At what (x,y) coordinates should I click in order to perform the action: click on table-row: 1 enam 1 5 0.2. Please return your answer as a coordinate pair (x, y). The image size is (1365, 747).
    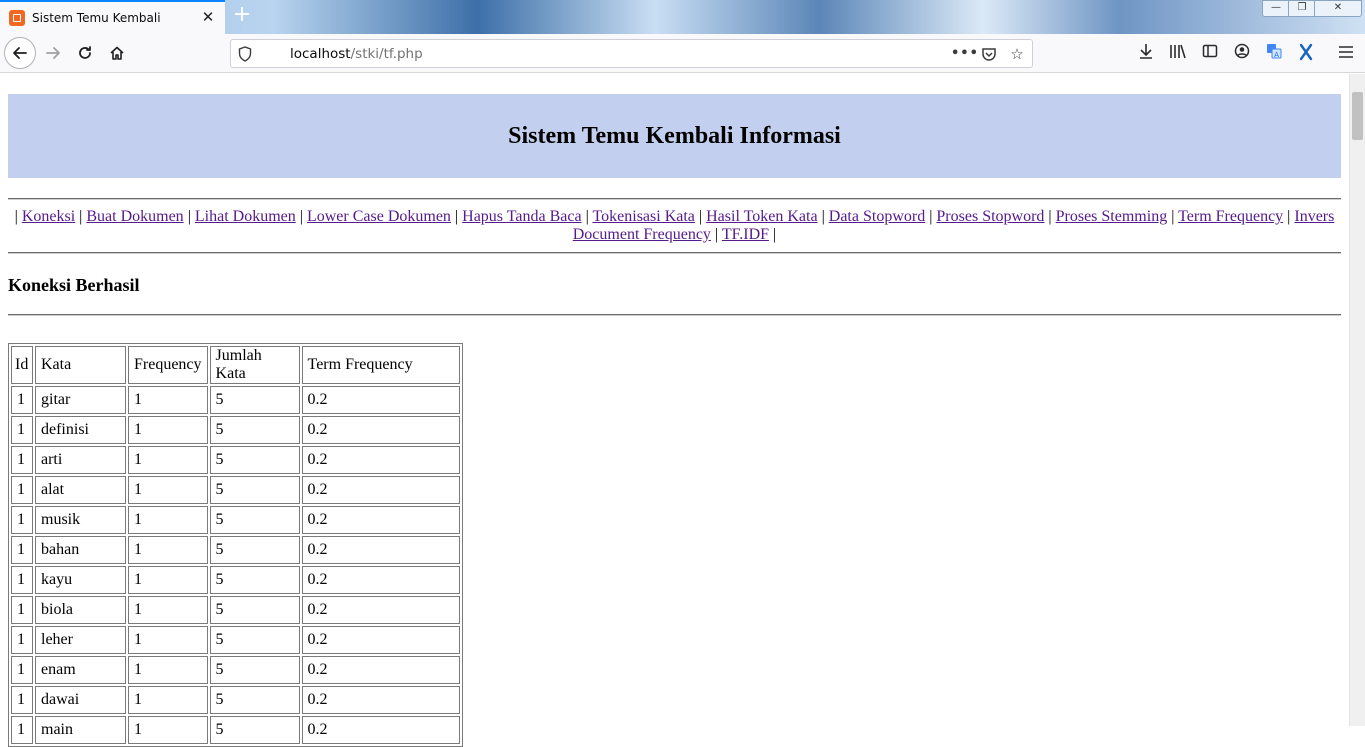
    Looking at the image, I should click on (235, 670).